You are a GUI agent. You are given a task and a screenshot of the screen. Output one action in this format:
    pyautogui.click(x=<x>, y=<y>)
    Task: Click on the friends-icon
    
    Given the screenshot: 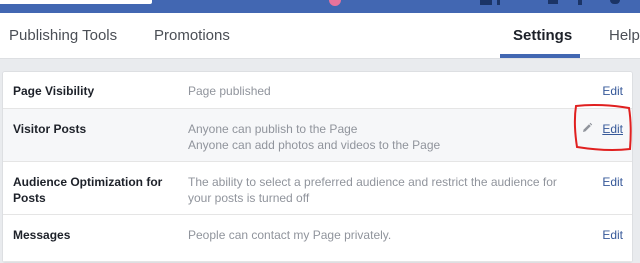 What is the action you would take?
    pyautogui.click(x=486, y=2)
    